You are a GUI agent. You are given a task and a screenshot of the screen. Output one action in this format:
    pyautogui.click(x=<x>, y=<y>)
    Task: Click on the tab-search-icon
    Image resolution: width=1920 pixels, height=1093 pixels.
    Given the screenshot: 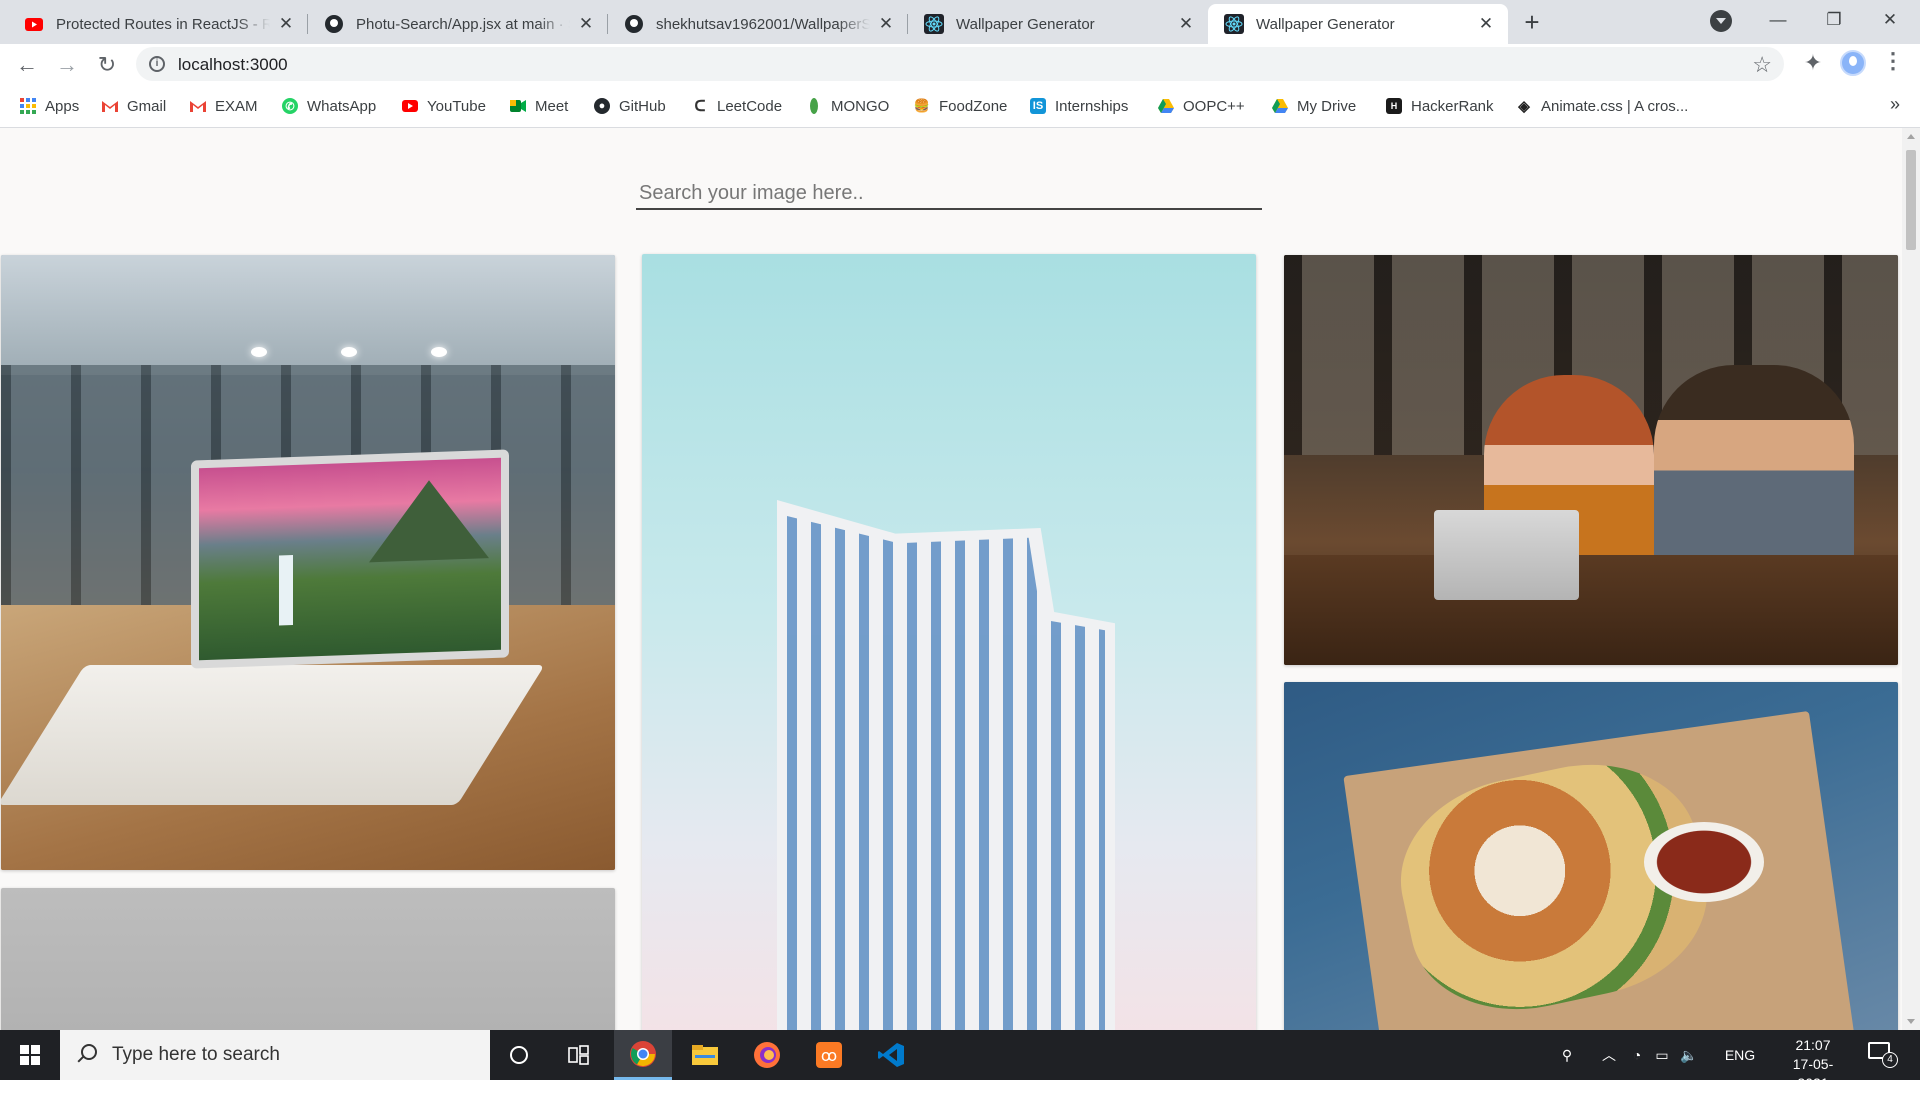 What is the action you would take?
    pyautogui.click(x=1721, y=21)
    